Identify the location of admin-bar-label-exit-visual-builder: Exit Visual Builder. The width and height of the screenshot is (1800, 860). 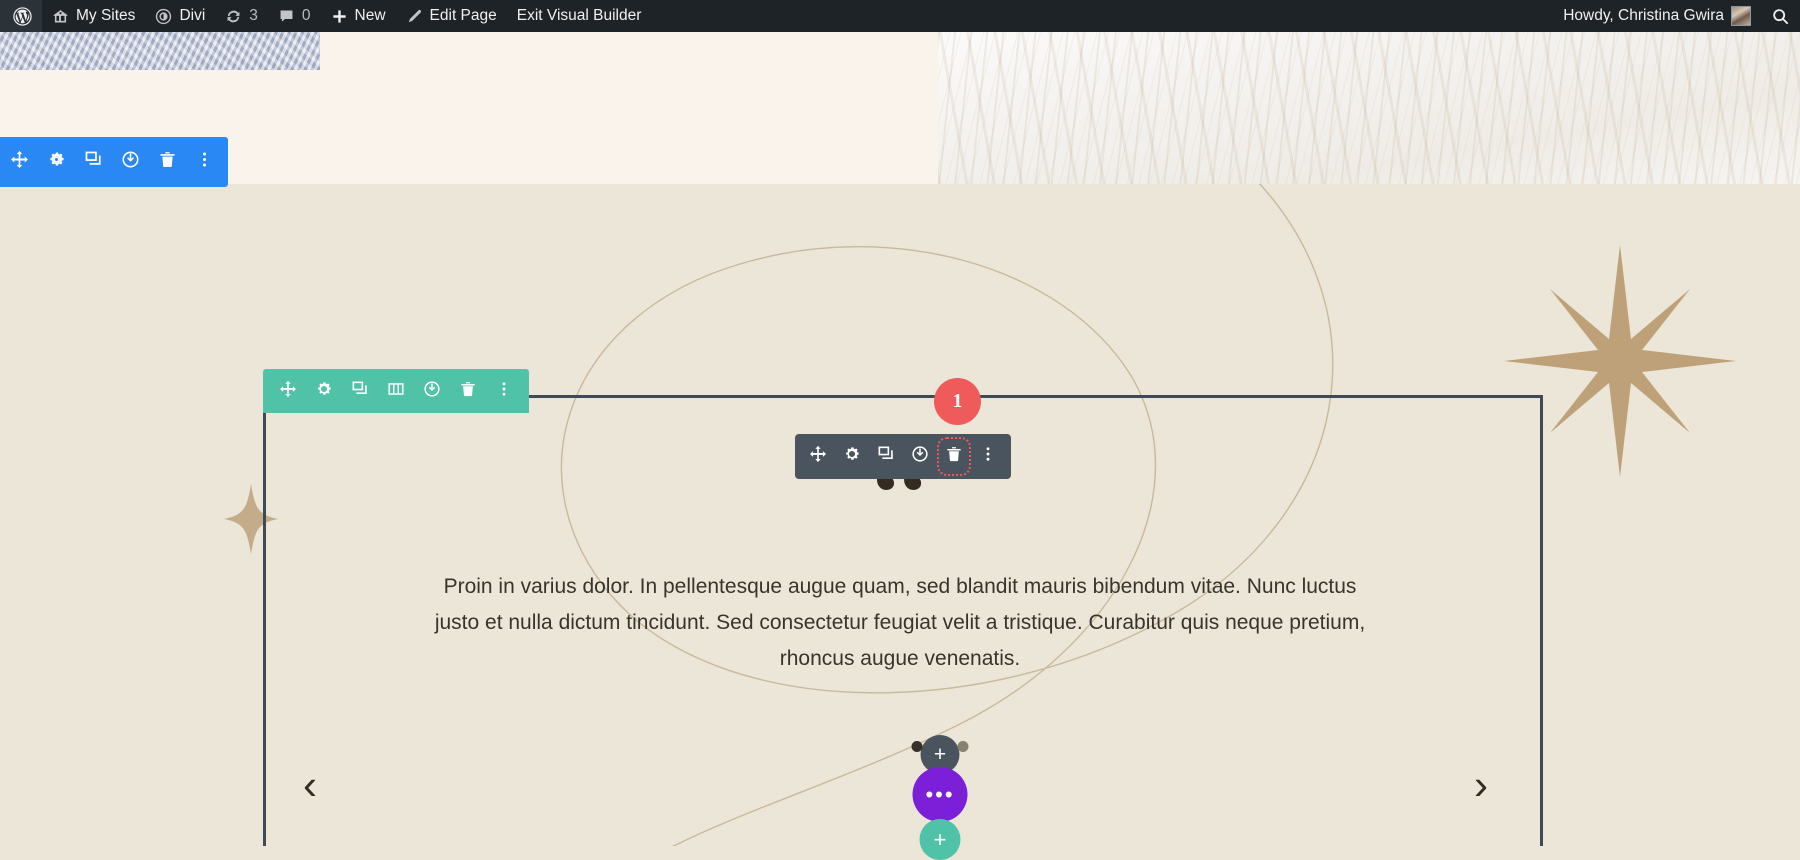
(579, 15).